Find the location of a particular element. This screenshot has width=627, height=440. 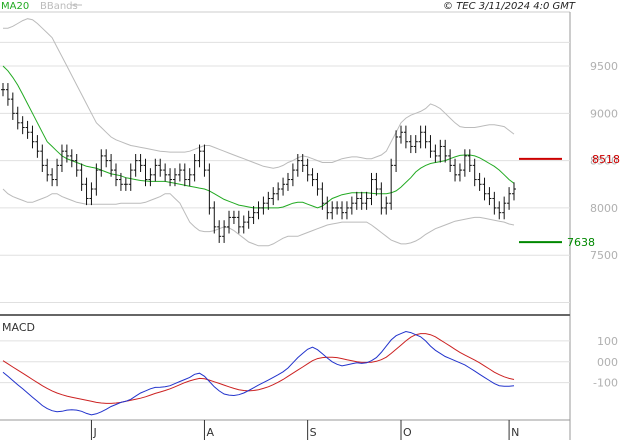

price-tick-label: 7500 is located at coordinates (604, 255).